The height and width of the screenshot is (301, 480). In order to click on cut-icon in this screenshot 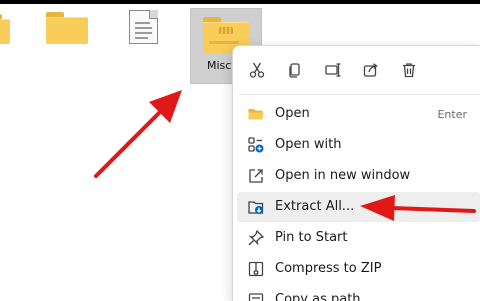, I will do `click(257, 70)`.